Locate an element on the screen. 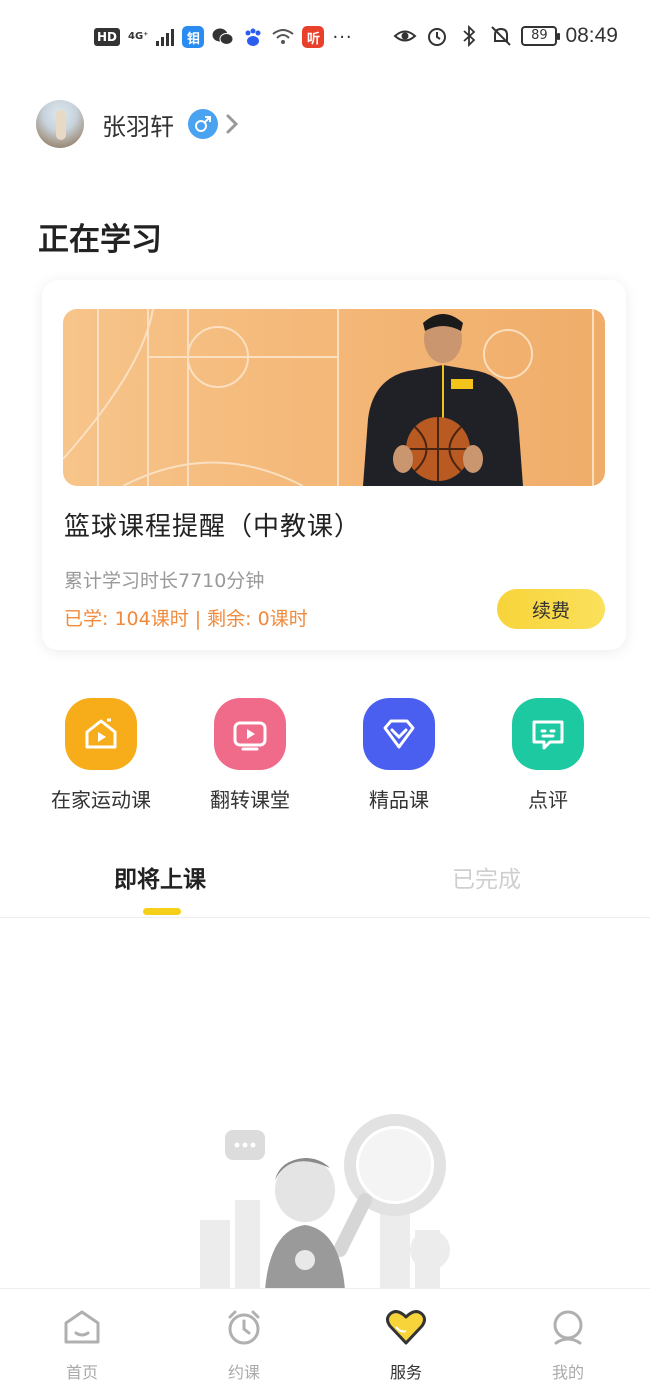 This screenshot has width=650, height=1390. heart-icon is located at coordinates (406, 1327).